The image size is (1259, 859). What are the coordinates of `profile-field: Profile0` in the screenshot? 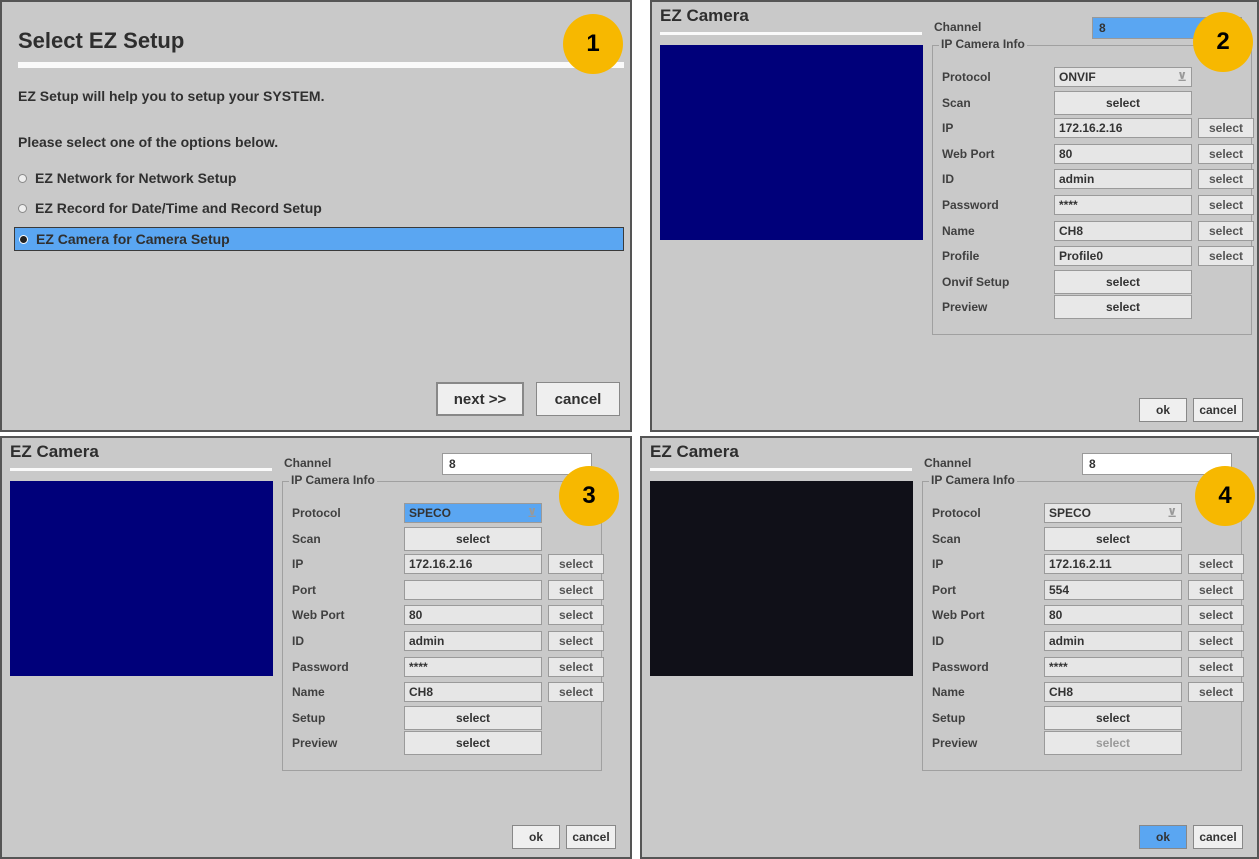 It's located at (1123, 256).